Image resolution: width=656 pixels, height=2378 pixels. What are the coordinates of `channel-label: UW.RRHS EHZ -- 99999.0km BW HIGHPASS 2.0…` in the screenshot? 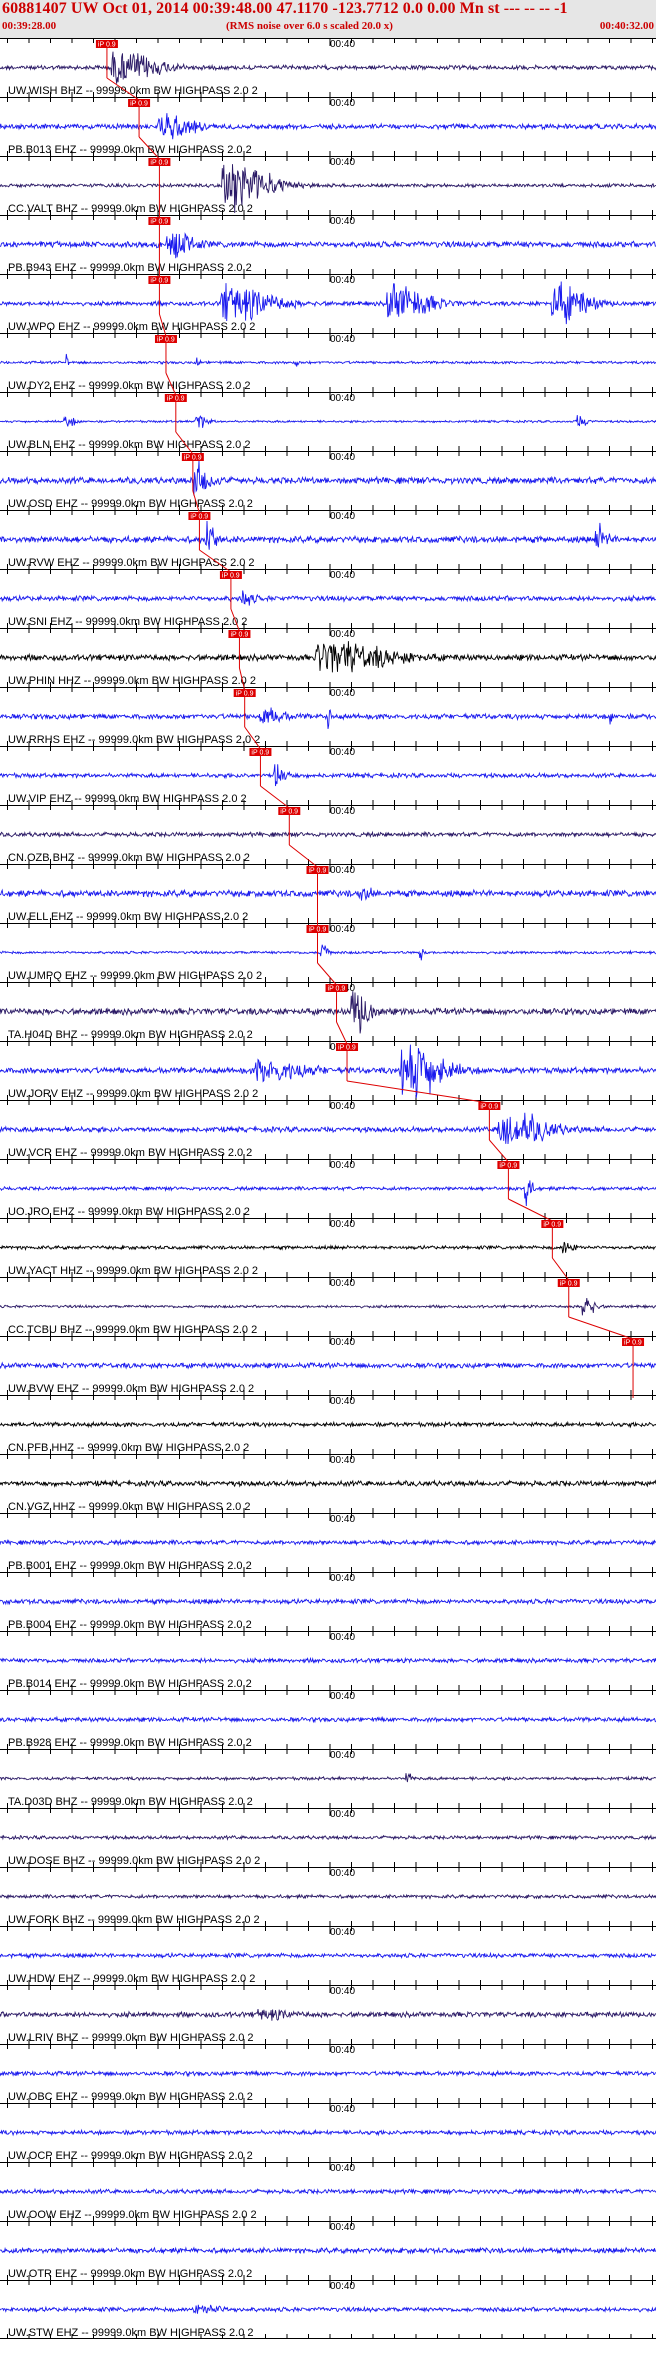 It's located at (134, 740).